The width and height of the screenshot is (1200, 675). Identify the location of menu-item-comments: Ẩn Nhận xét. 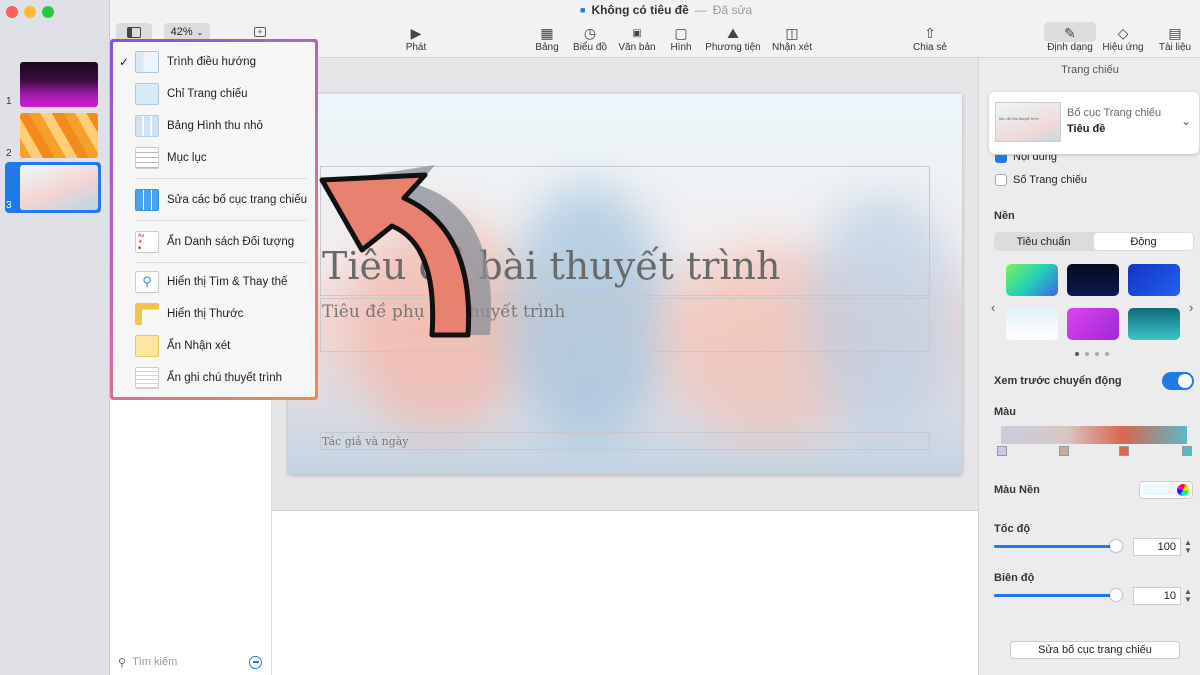
(212, 346).